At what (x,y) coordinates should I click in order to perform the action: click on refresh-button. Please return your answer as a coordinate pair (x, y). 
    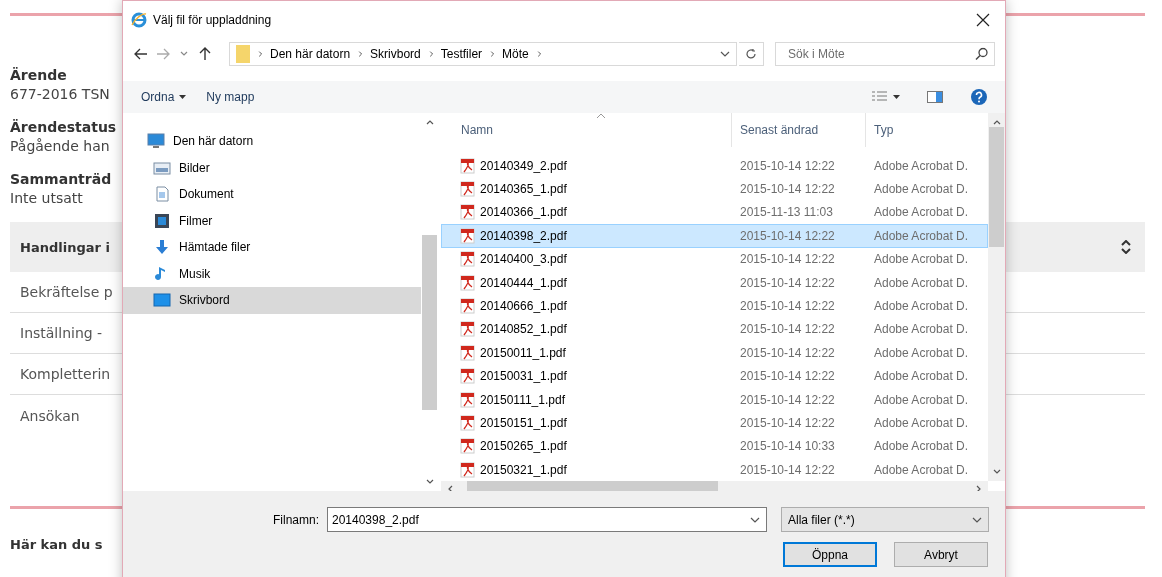
    Looking at the image, I should click on (751, 54).